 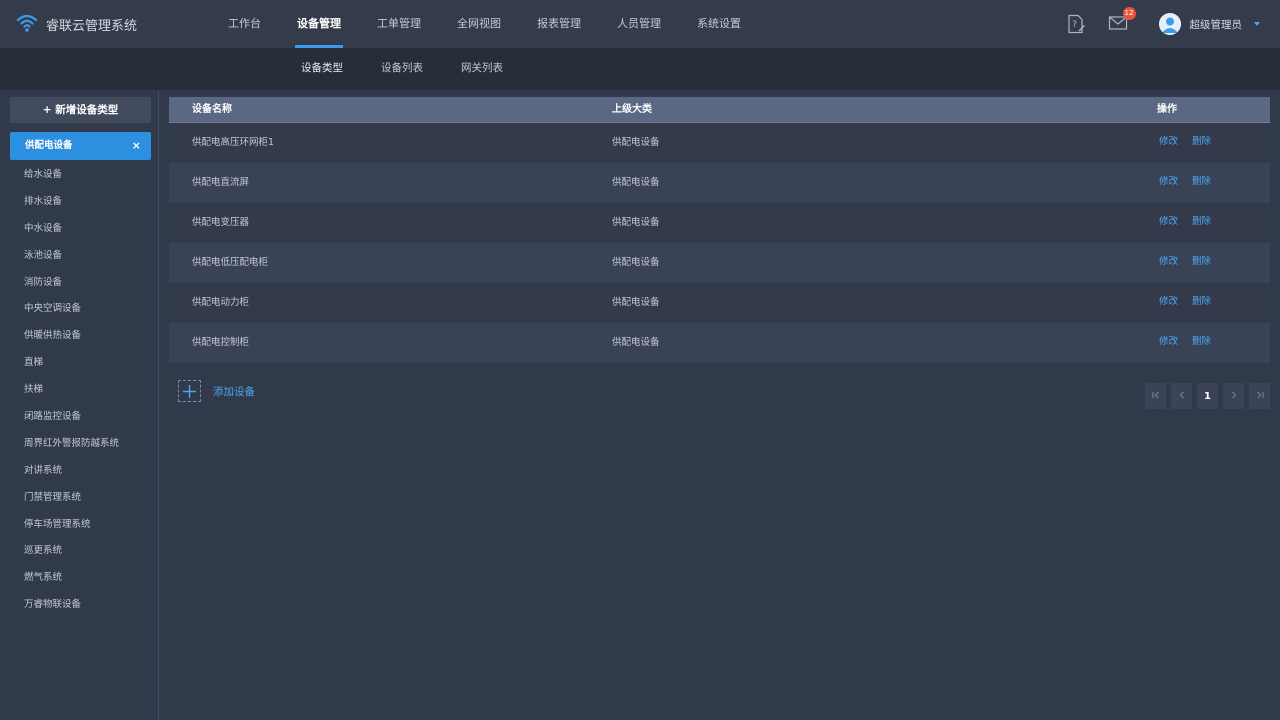 I want to click on table-row: 供配电变压器 供配电设备 修改 删除, so click(x=719, y=223).